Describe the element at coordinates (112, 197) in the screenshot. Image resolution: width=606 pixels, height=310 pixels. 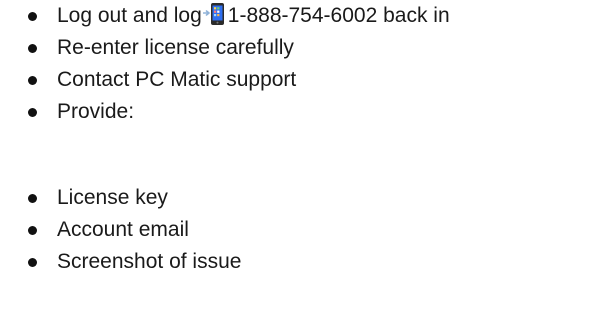
I see `list-item-text: License key` at that location.